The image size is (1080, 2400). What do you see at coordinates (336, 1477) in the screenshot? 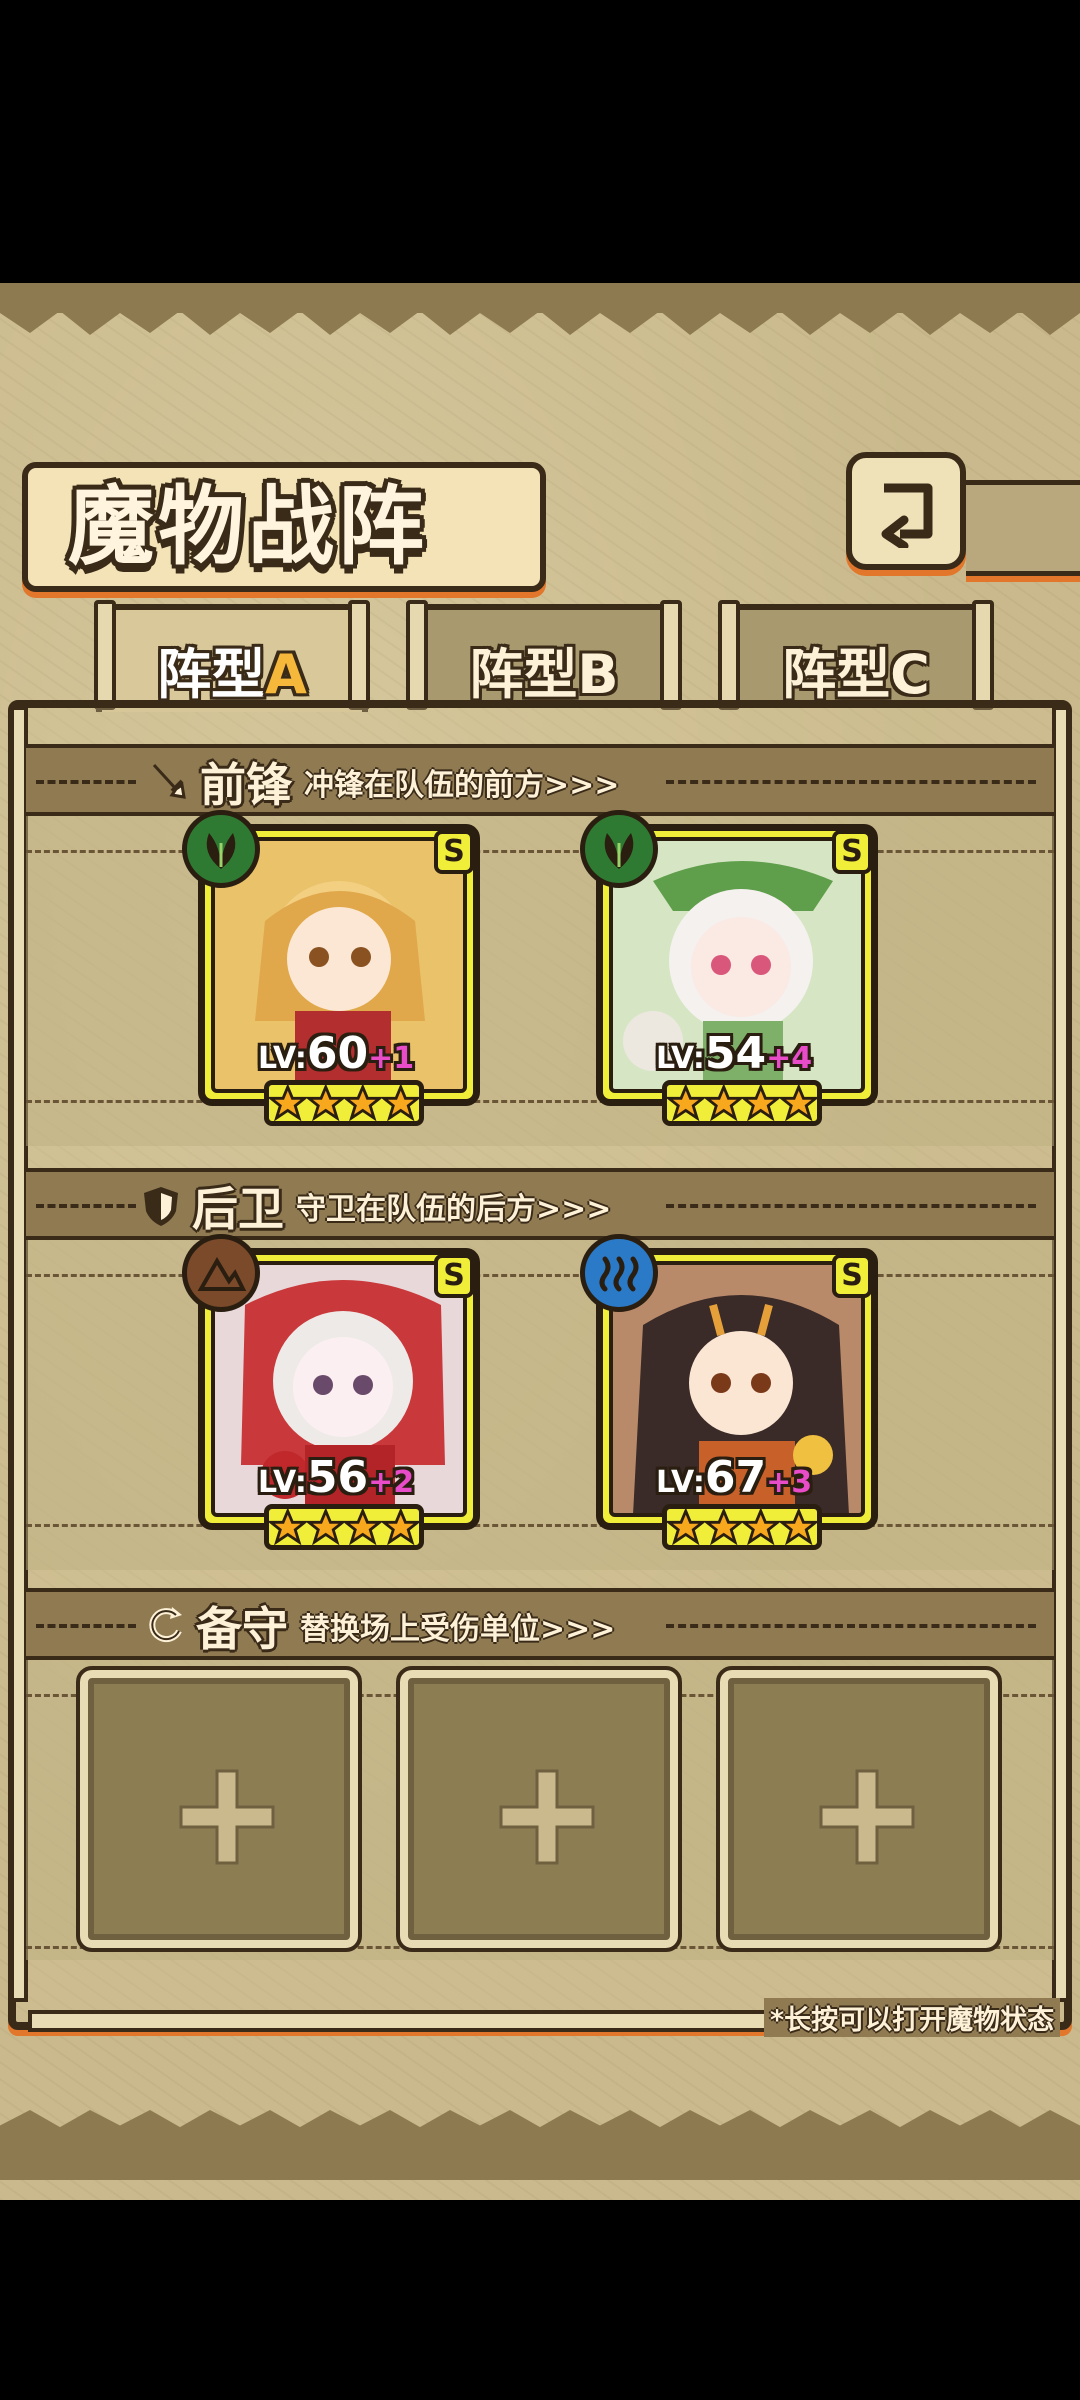
I see `level-label: LV:56+2` at bounding box center [336, 1477].